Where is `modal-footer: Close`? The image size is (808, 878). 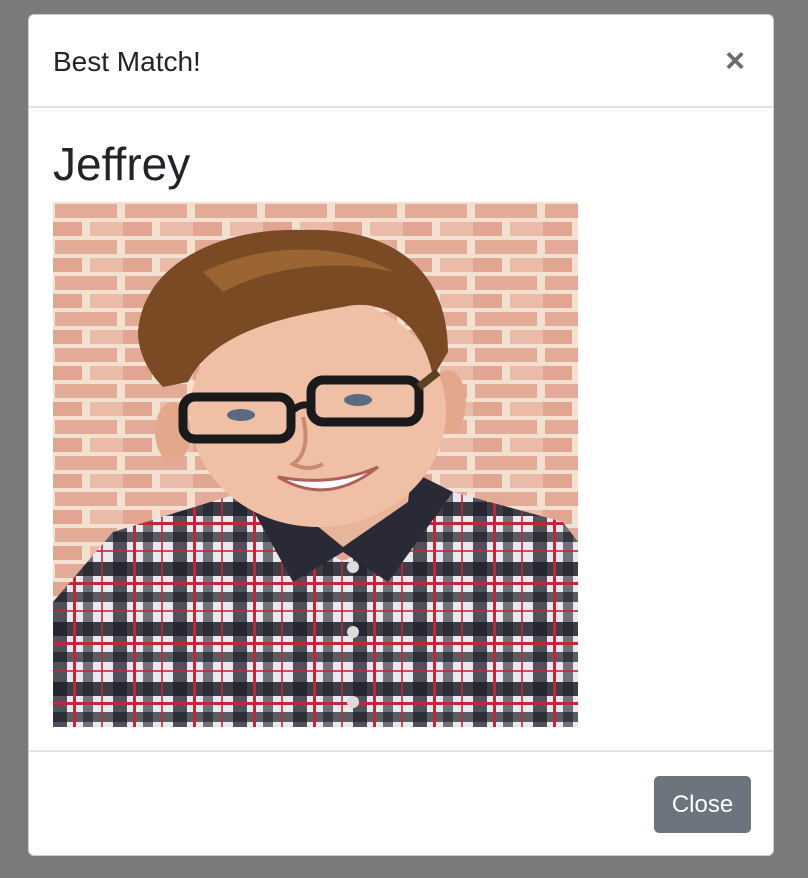 modal-footer: Close is located at coordinates (401, 802).